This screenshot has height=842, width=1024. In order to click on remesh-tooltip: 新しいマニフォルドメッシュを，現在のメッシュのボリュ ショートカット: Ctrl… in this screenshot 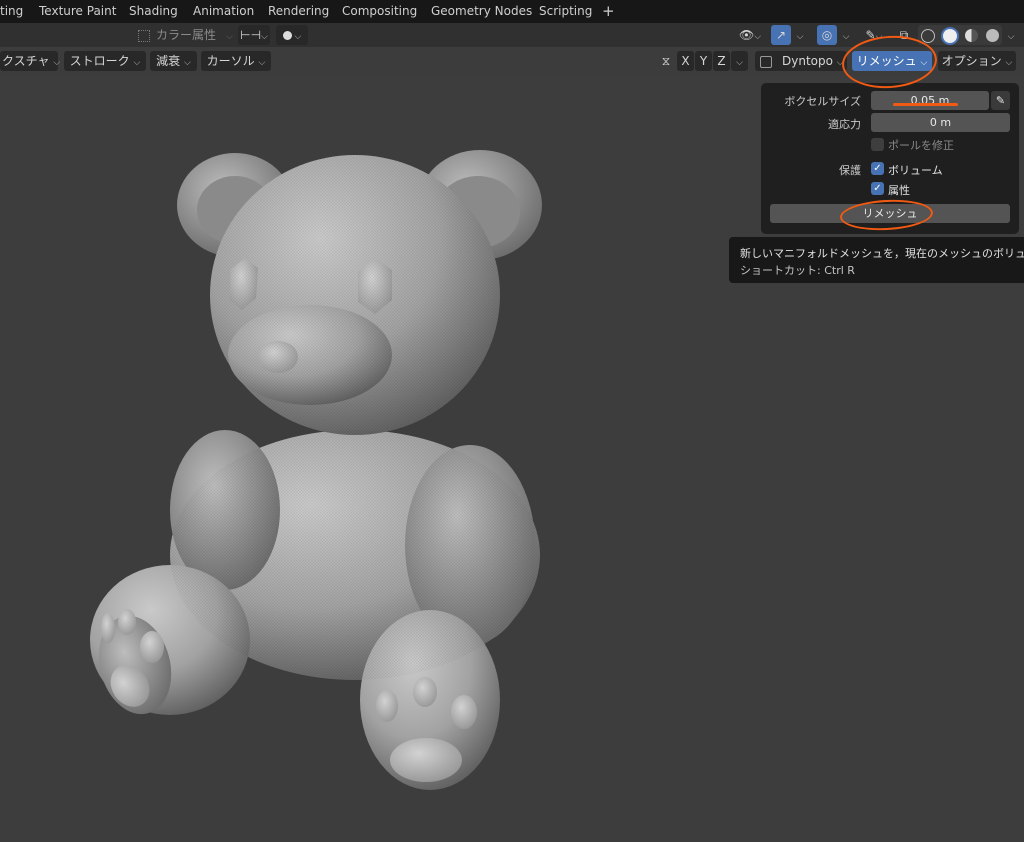, I will do `click(876, 260)`.